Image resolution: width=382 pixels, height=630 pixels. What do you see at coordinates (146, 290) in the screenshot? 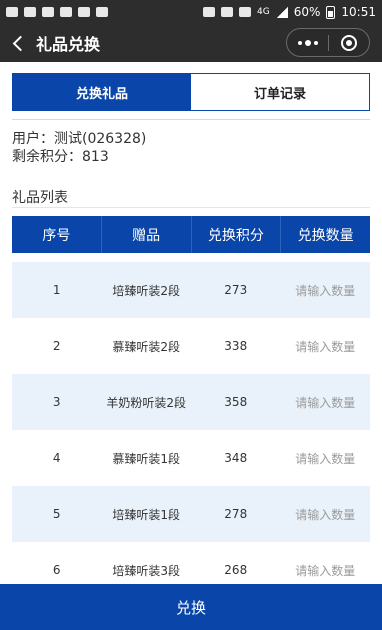
I see `row-gift: 培臻听装2段` at bounding box center [146, 290].